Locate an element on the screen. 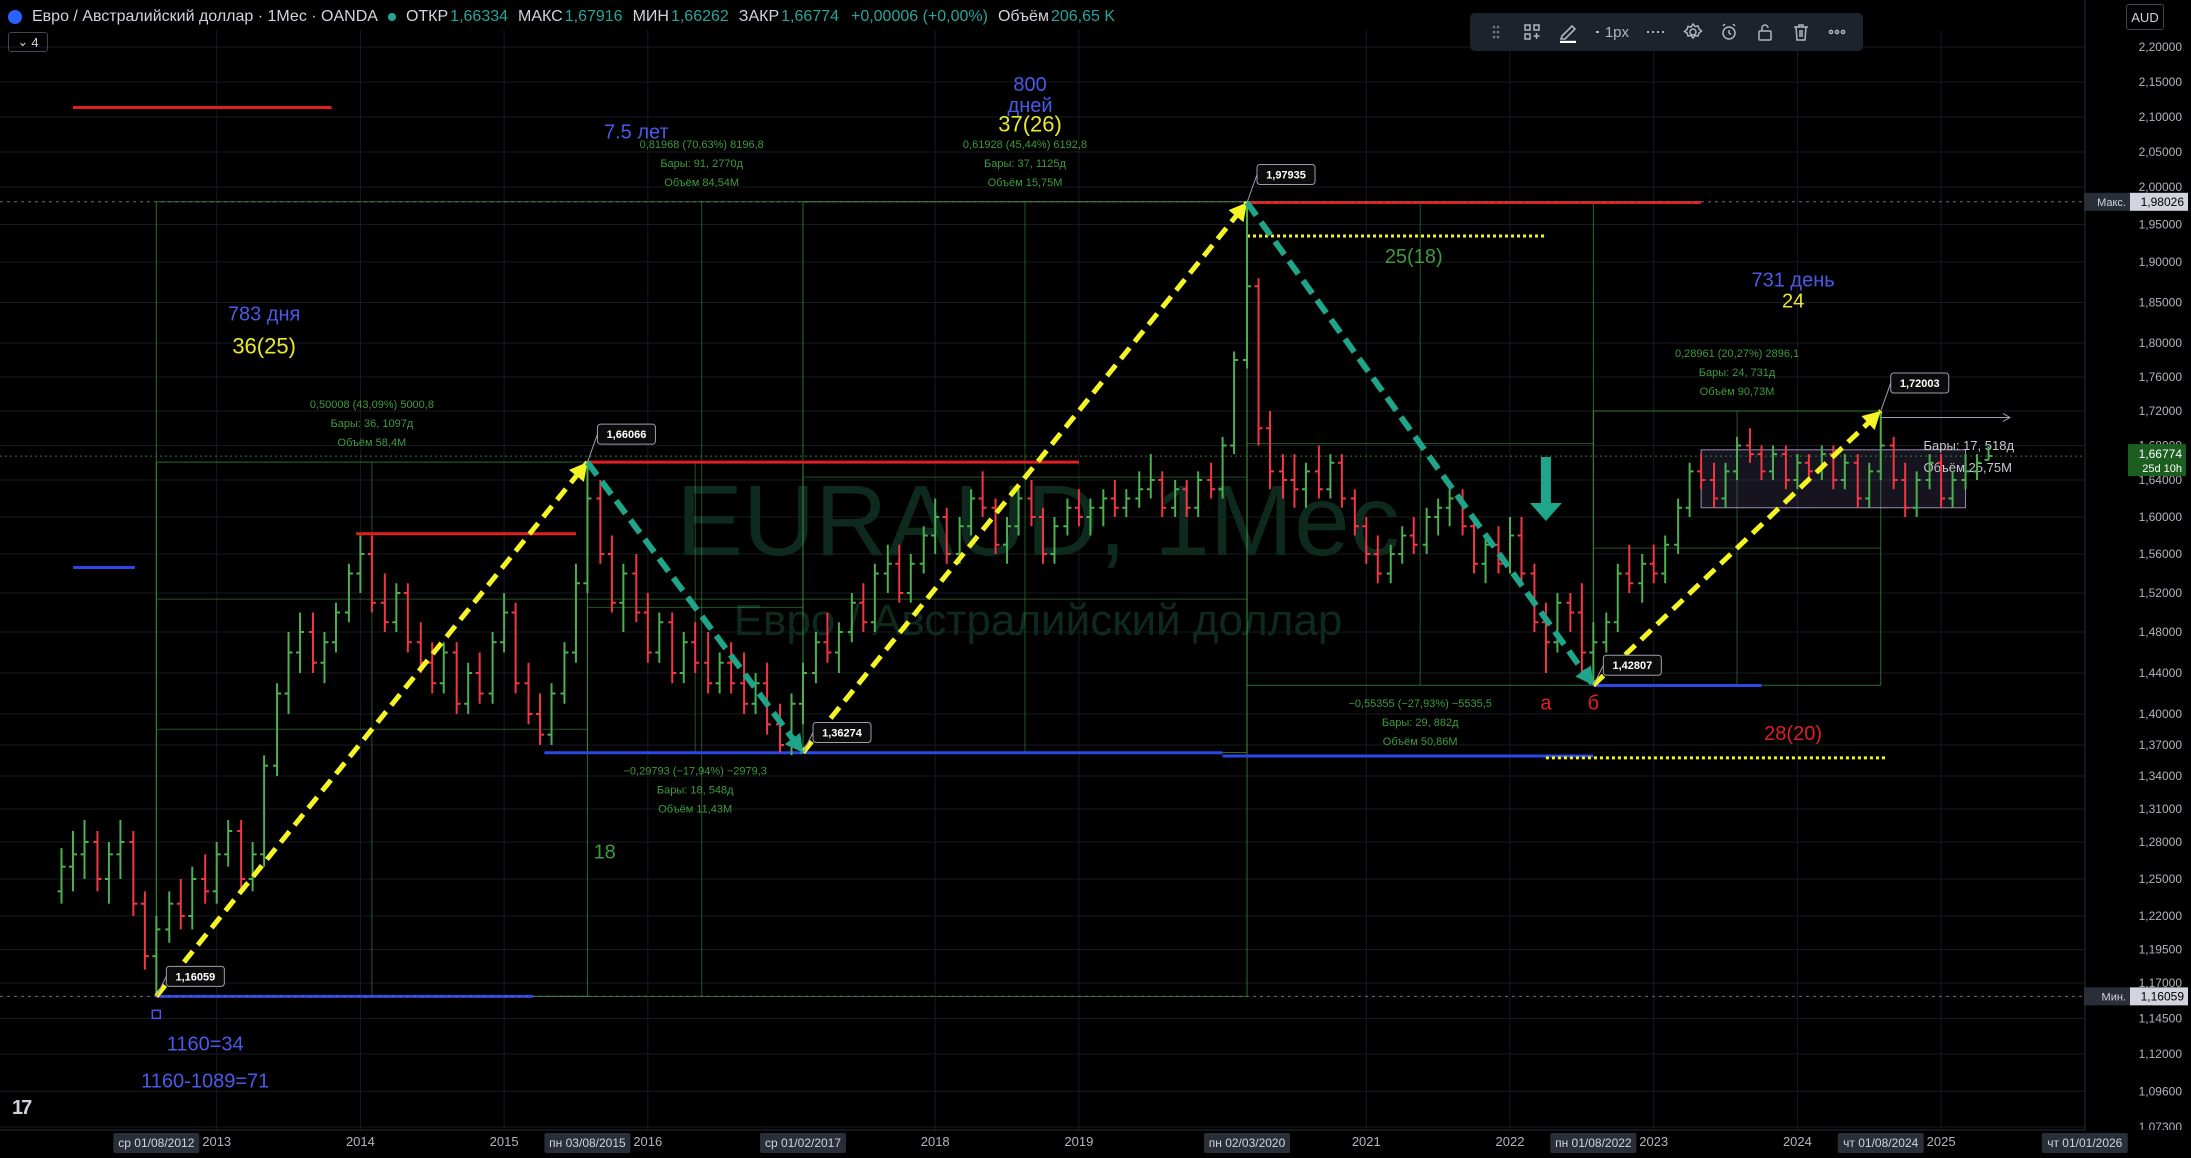  watermark-symbol: EURAUD, 1Мес is located at coordinates (1038, 521).